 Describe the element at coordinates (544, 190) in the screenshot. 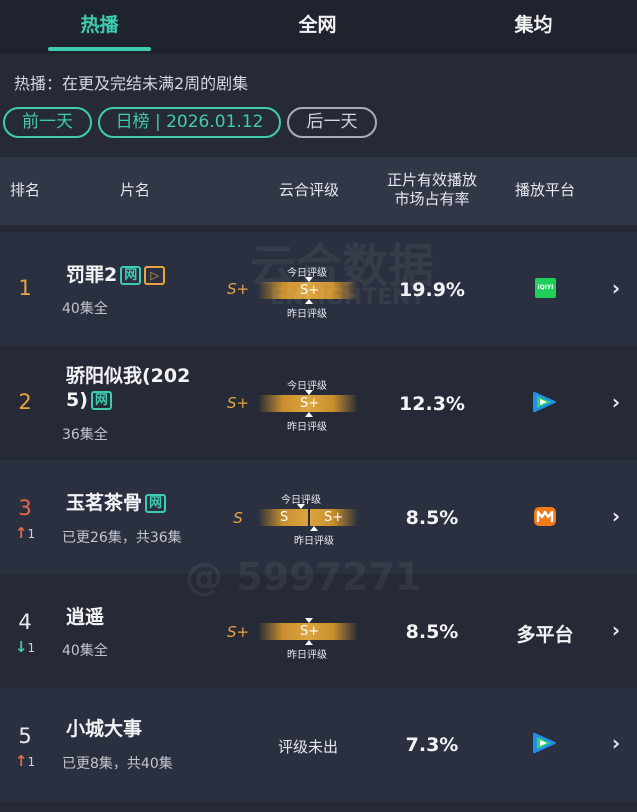

I see `header-platform: 播放平台` at that location.